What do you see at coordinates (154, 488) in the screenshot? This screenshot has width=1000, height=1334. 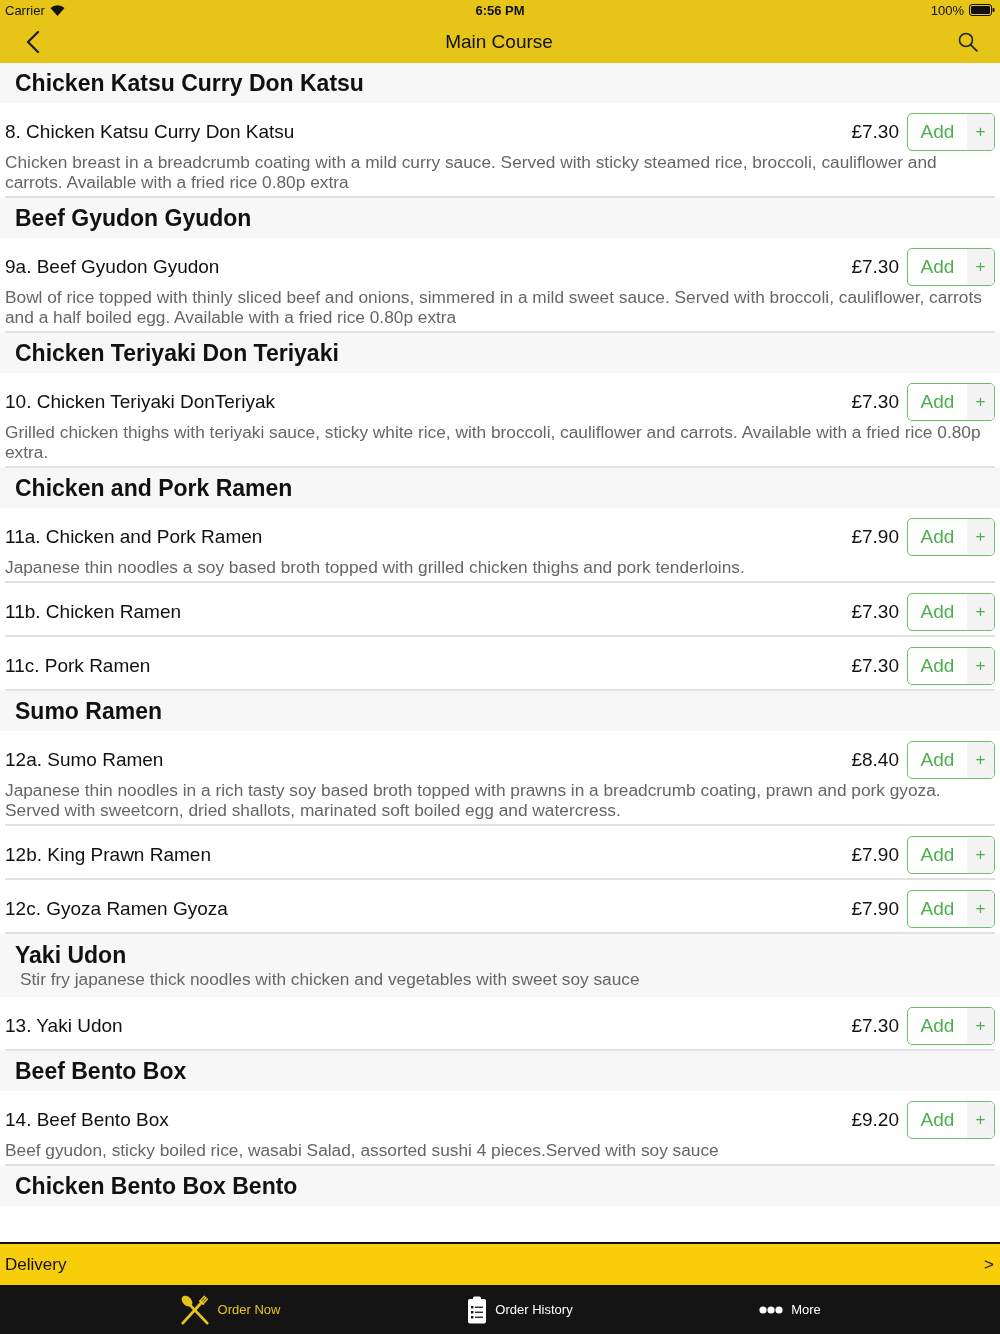 I see `section-title: Chicken and Pork Ramen` at bounding box center [154, 488].